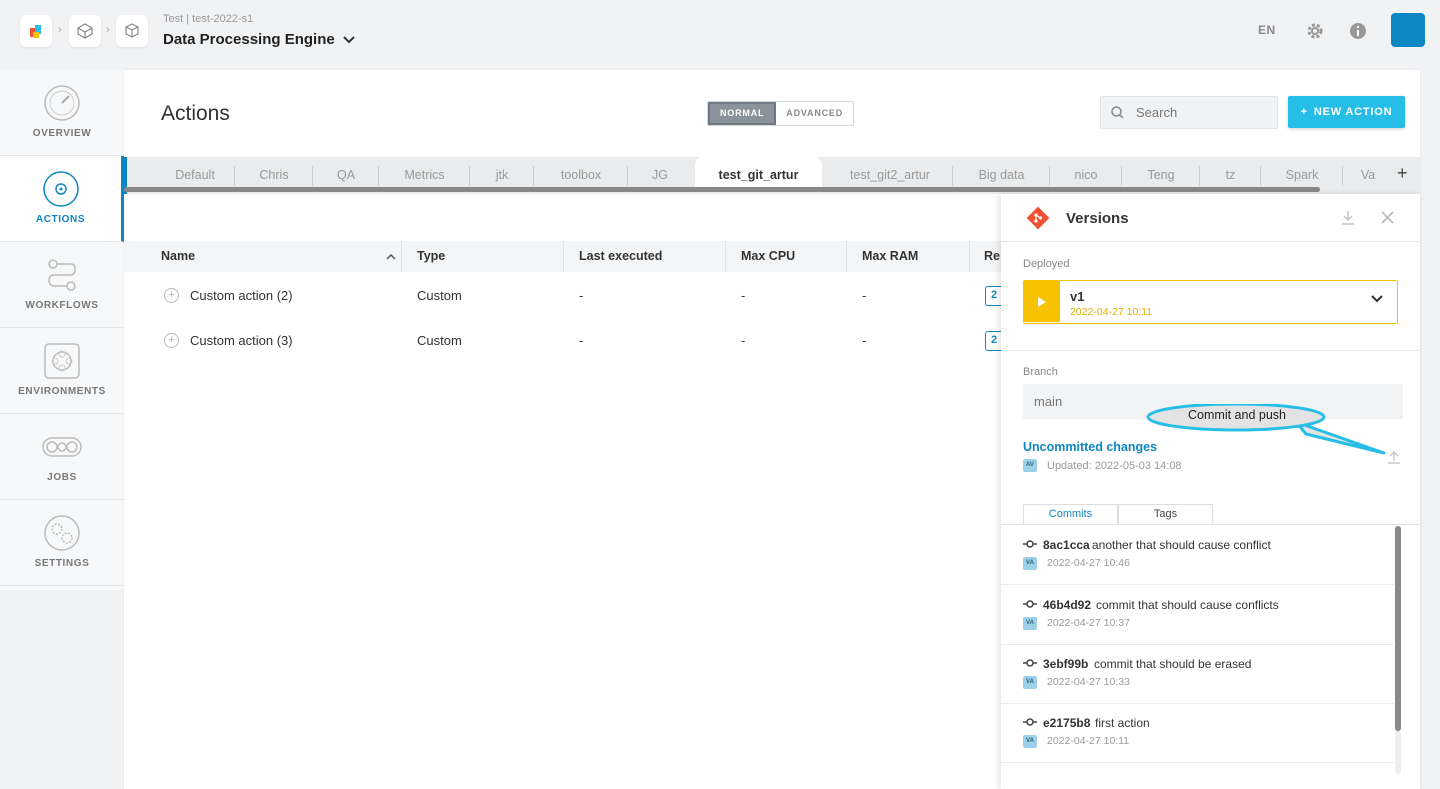 The image size is (1440, 789). Describe the element at coordinates (1030, 465) in the screenshot. I see `avatar: AV` at that location.